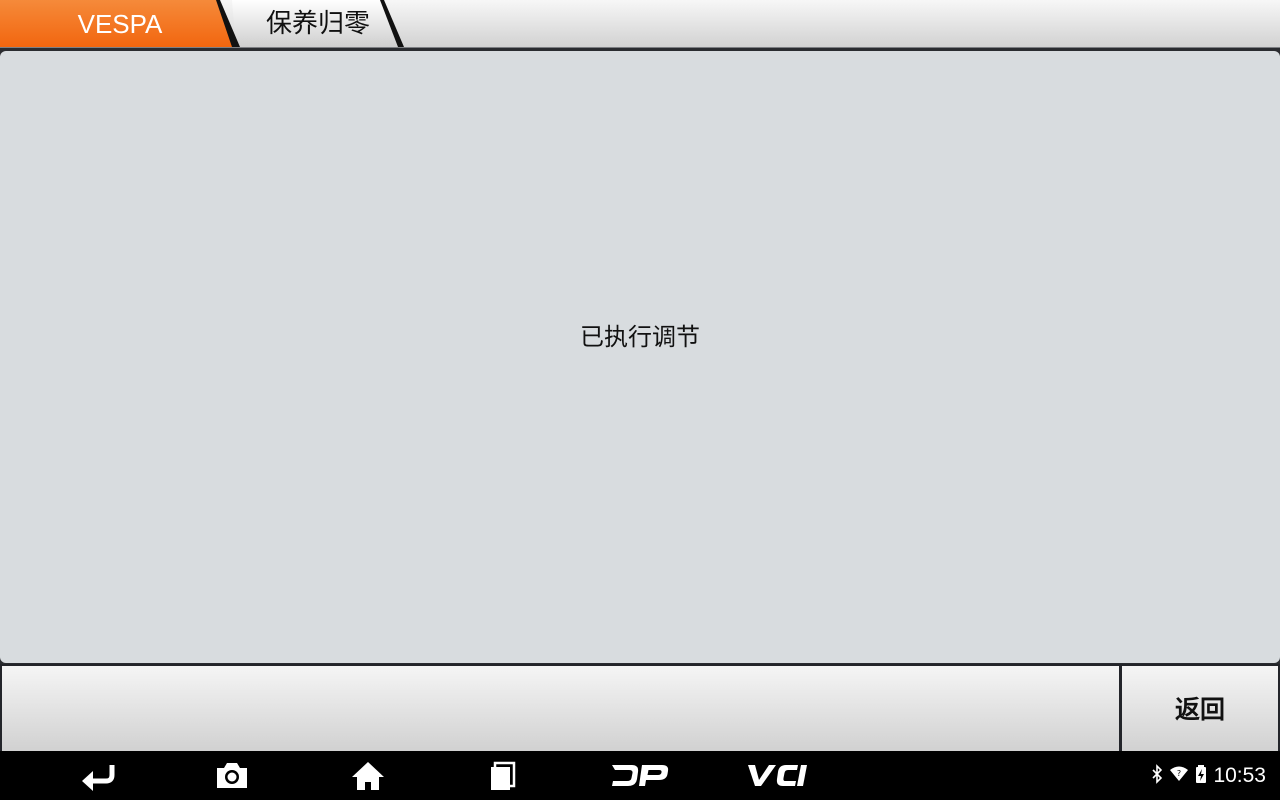 This screenshot has height=800, width=1280. Describe the element at coordinates (98, 775) in the screenshot. I see `back-icon` at that location.